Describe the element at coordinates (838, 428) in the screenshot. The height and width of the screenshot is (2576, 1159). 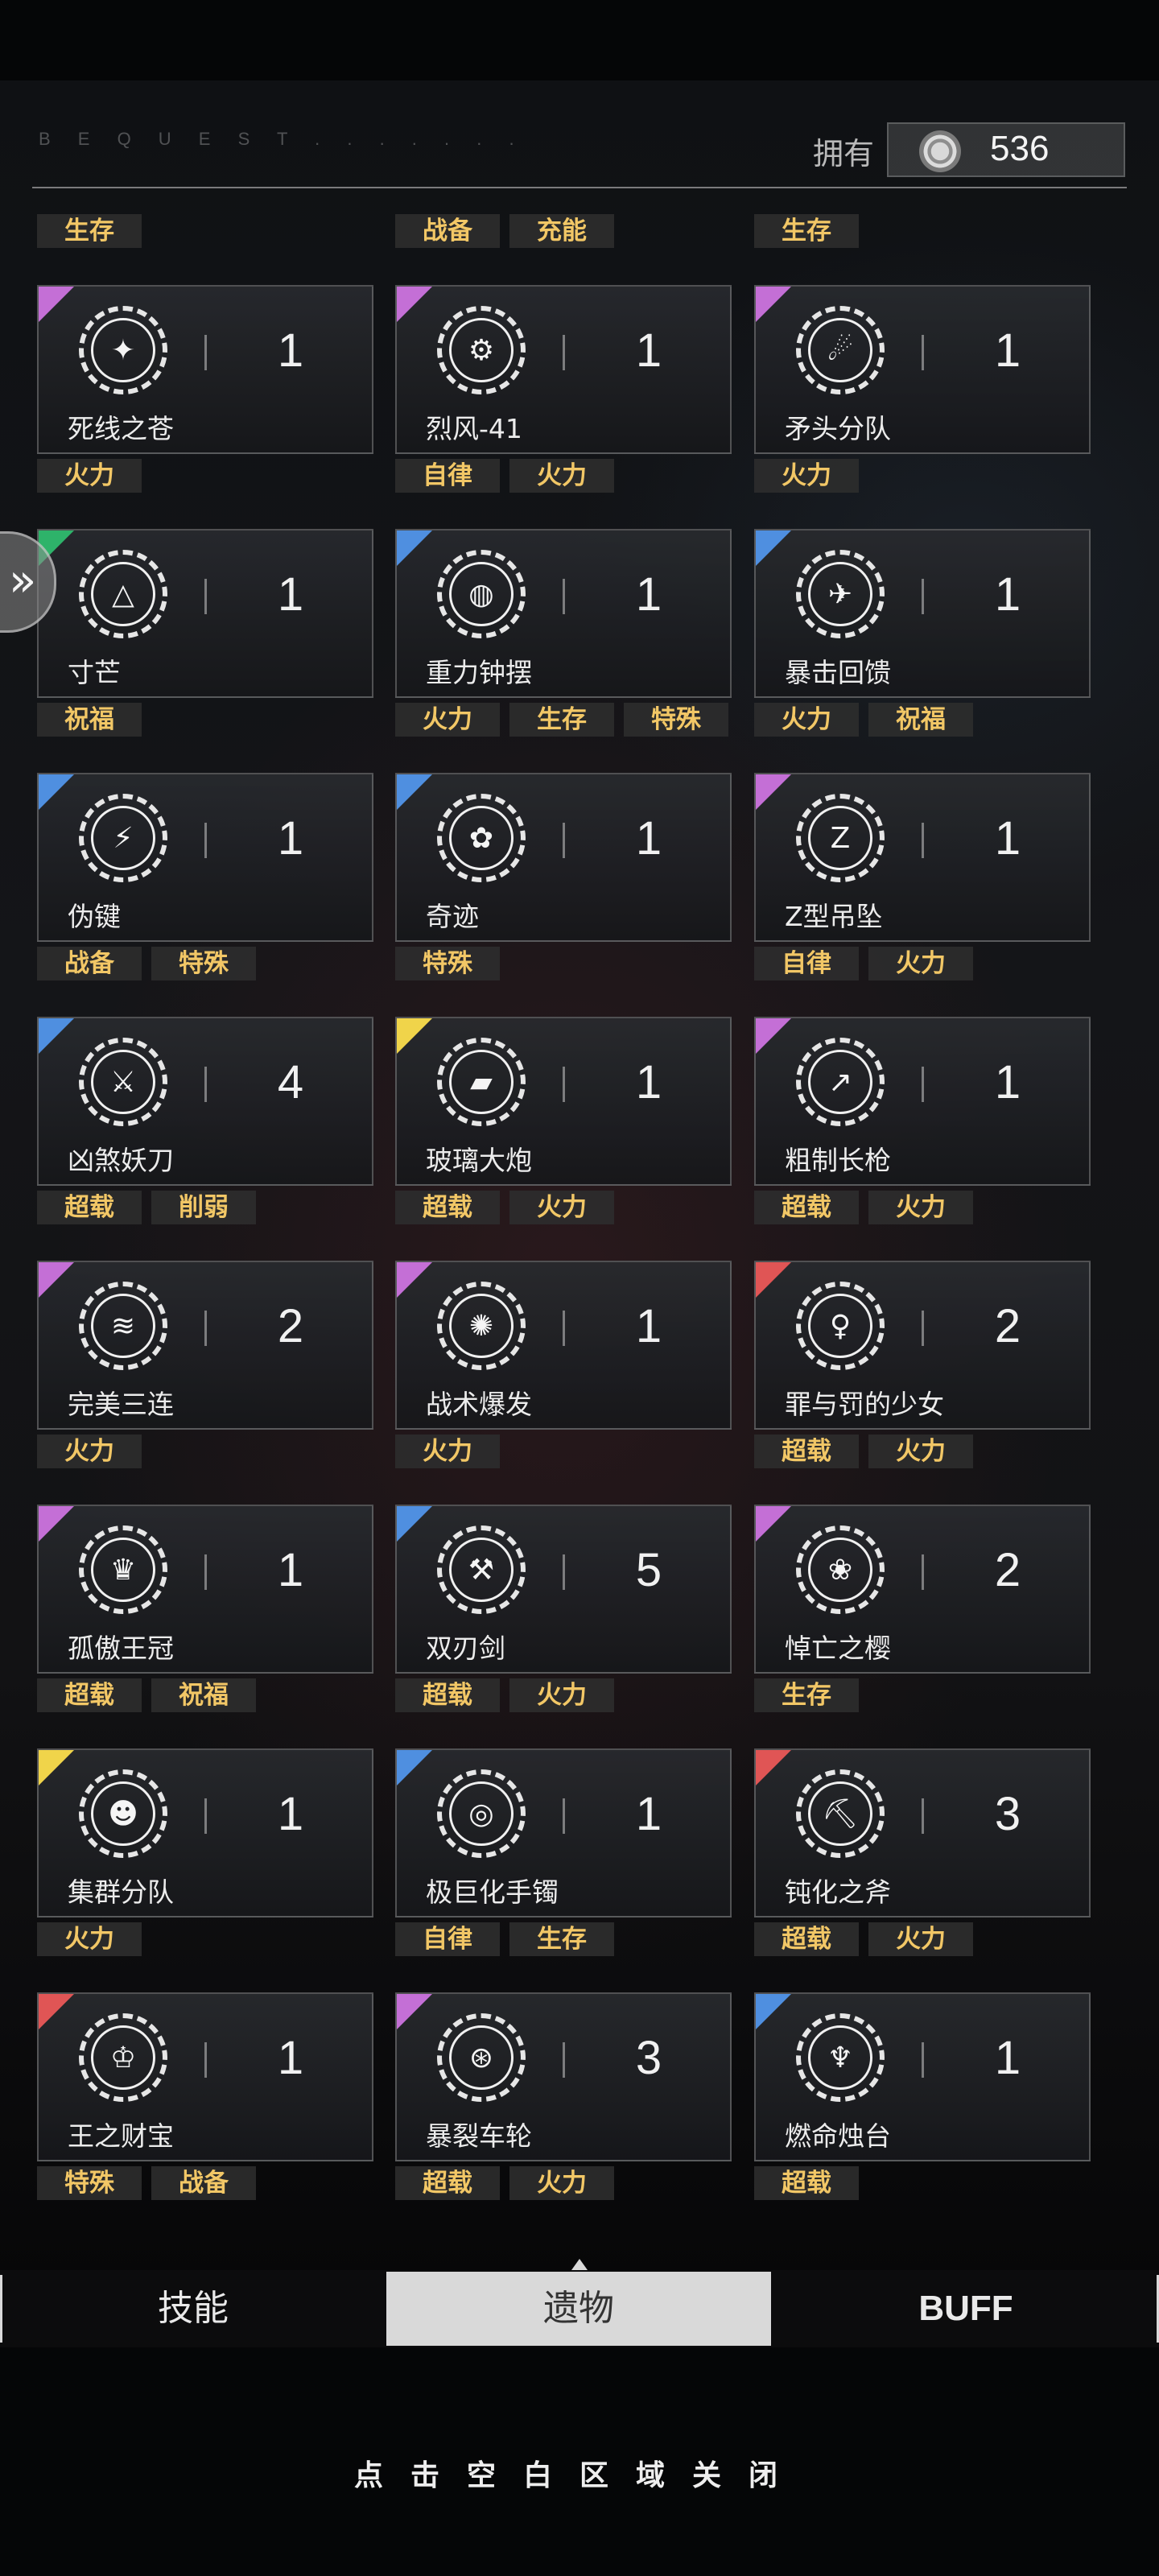
I see `relic-name: 矛头分队` at that location.